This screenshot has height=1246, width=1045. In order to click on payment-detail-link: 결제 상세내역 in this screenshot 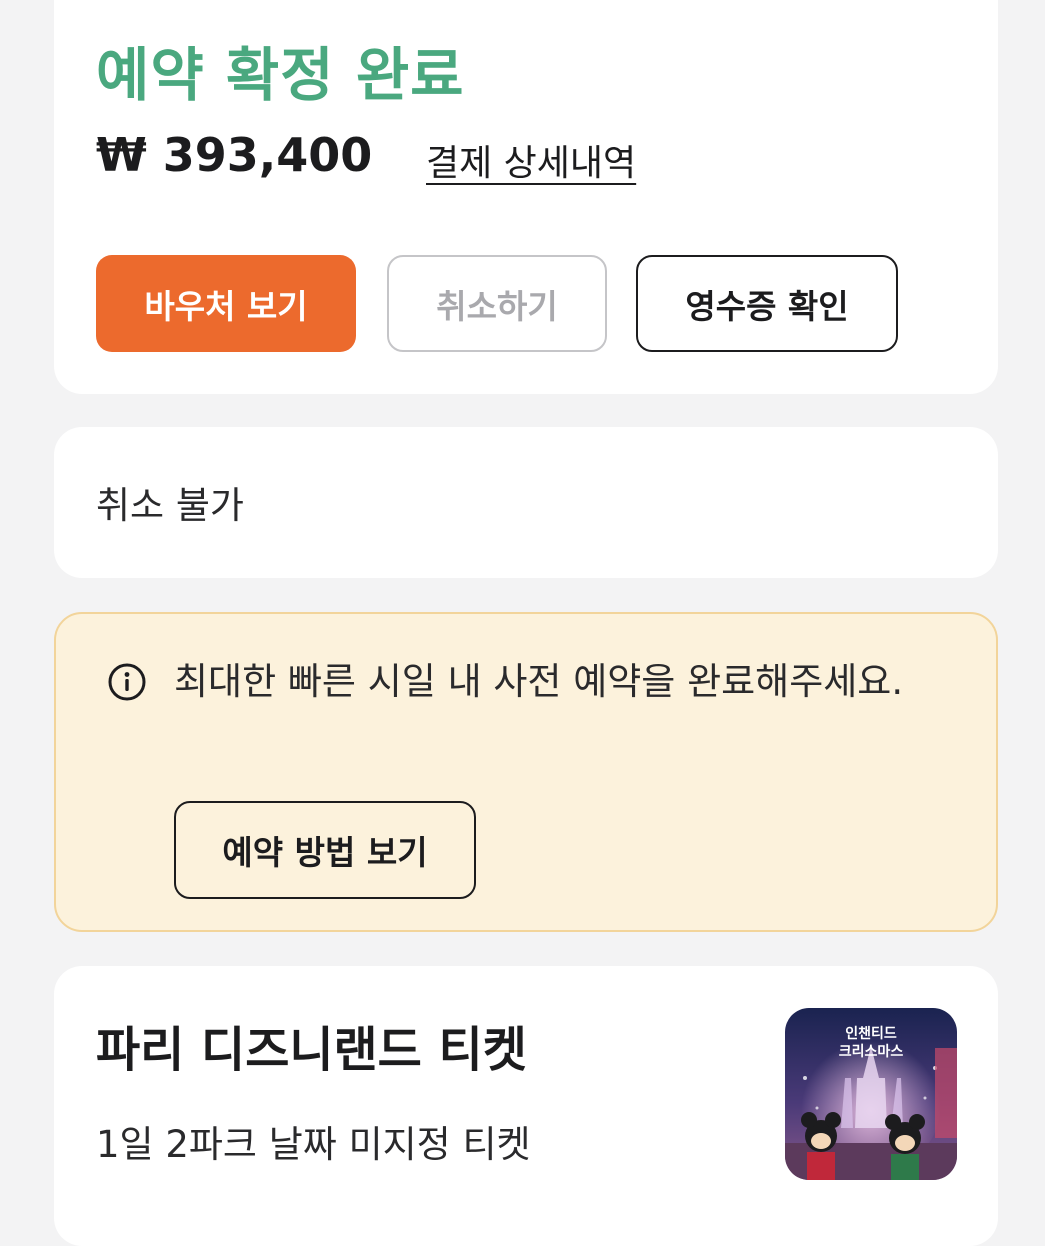, I will do `click(531, 160)`.